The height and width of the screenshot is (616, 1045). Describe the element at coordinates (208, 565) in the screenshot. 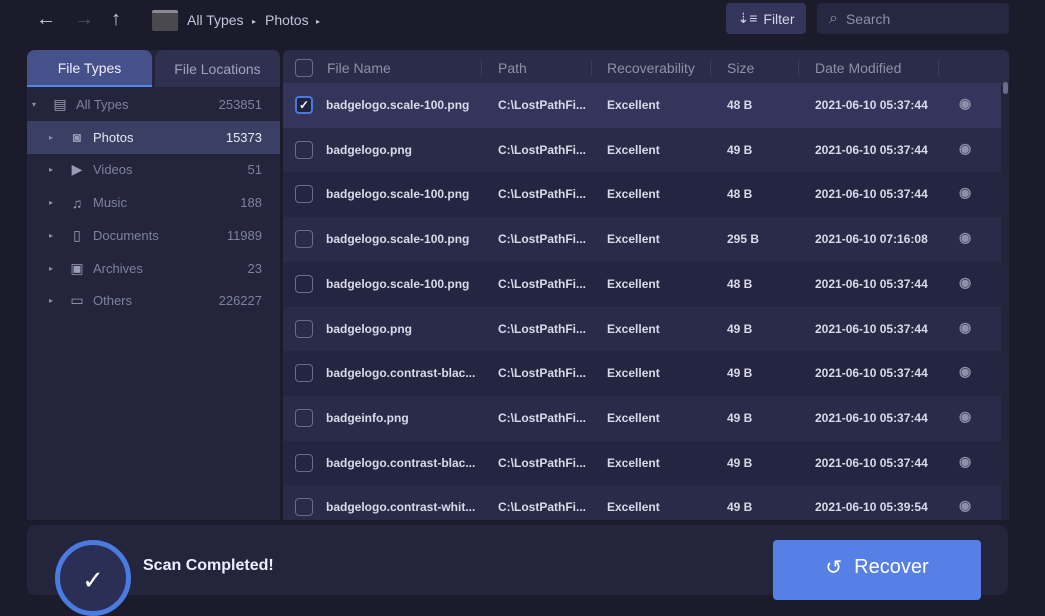

I see `status-title: Scan Completed!` at that location.